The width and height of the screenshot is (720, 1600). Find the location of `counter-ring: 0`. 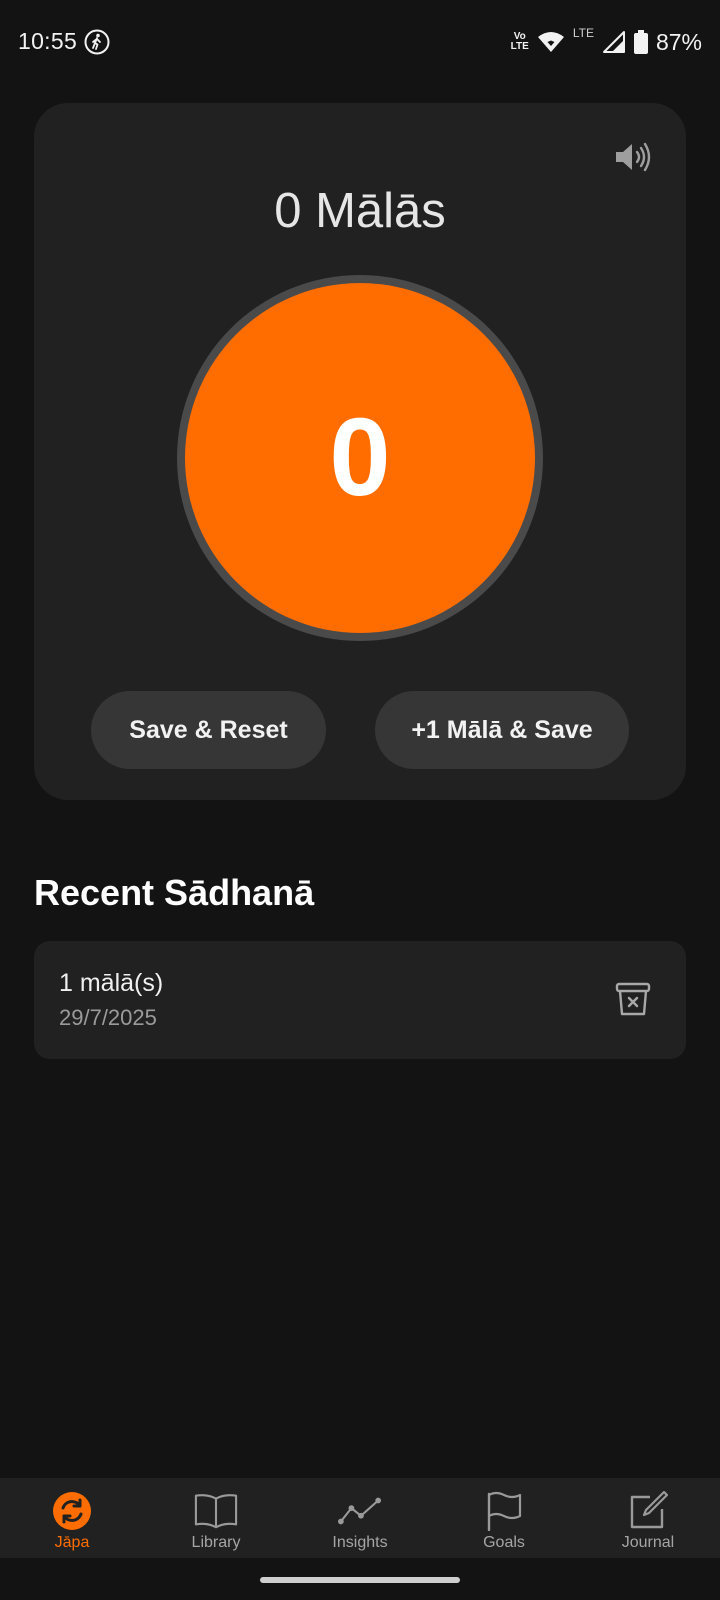

counter-ring: 0 is located at coordinates (360, 458).